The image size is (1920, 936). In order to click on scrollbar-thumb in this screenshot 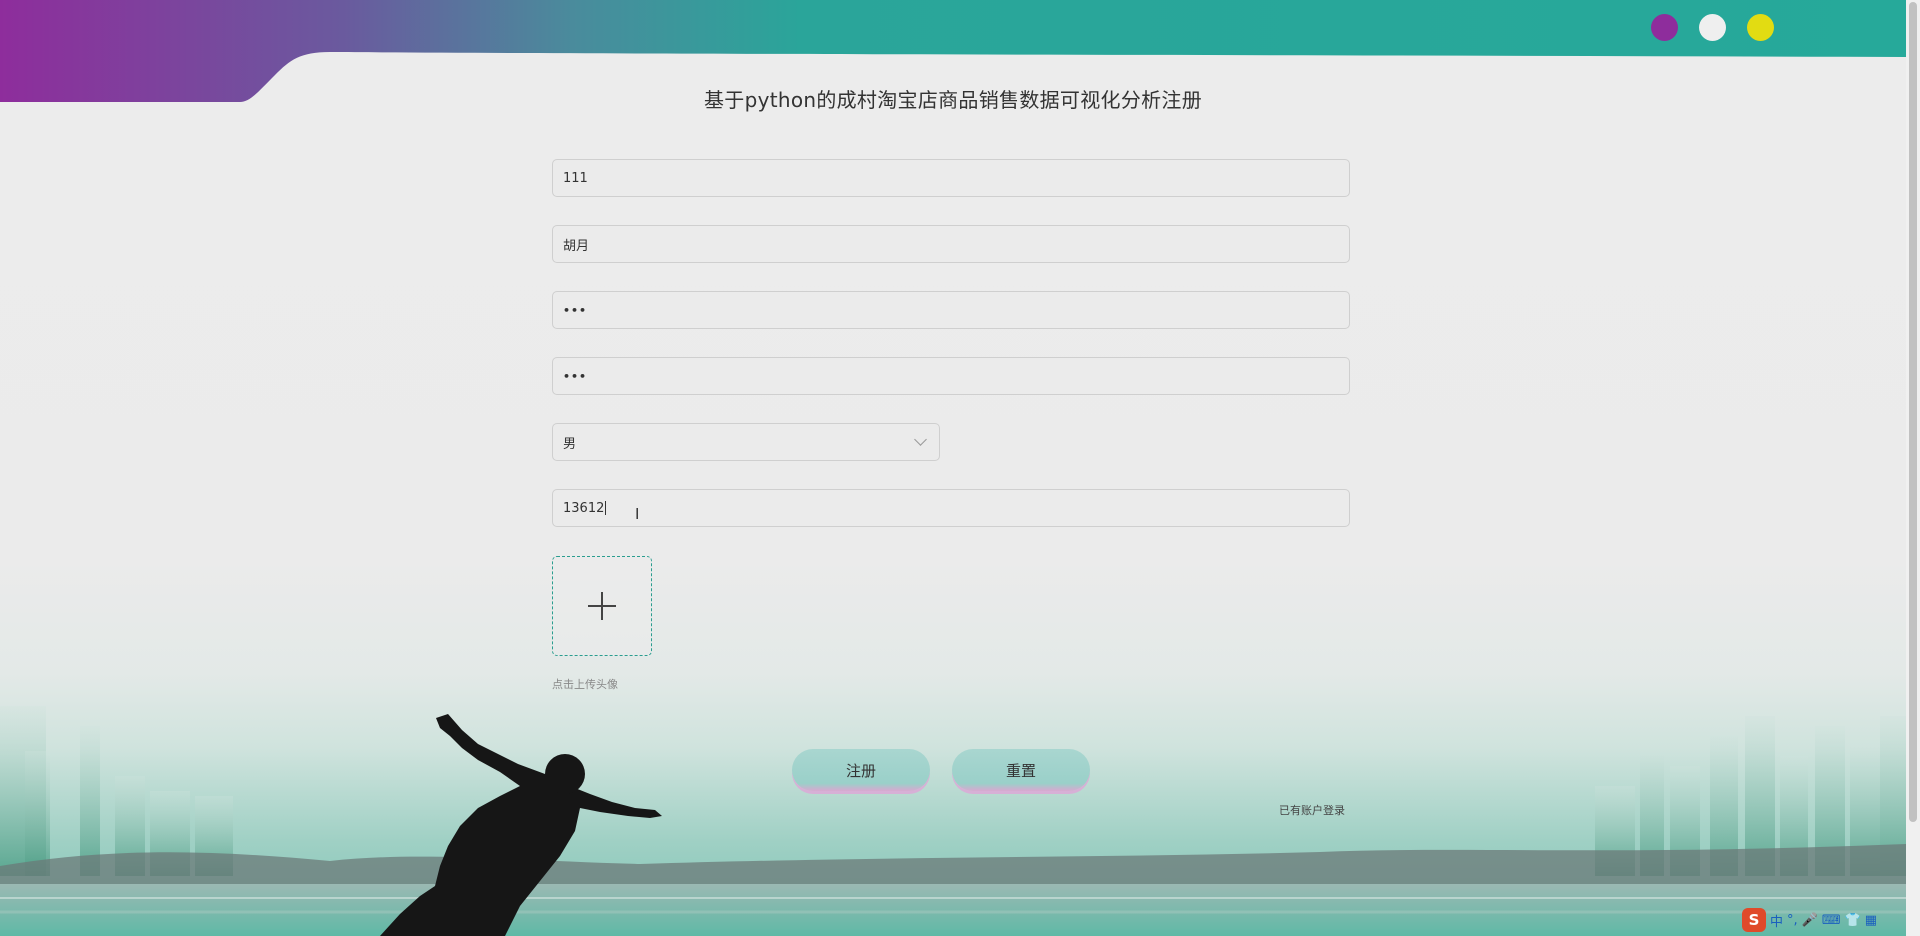, I will do `click(1913, 412)`.